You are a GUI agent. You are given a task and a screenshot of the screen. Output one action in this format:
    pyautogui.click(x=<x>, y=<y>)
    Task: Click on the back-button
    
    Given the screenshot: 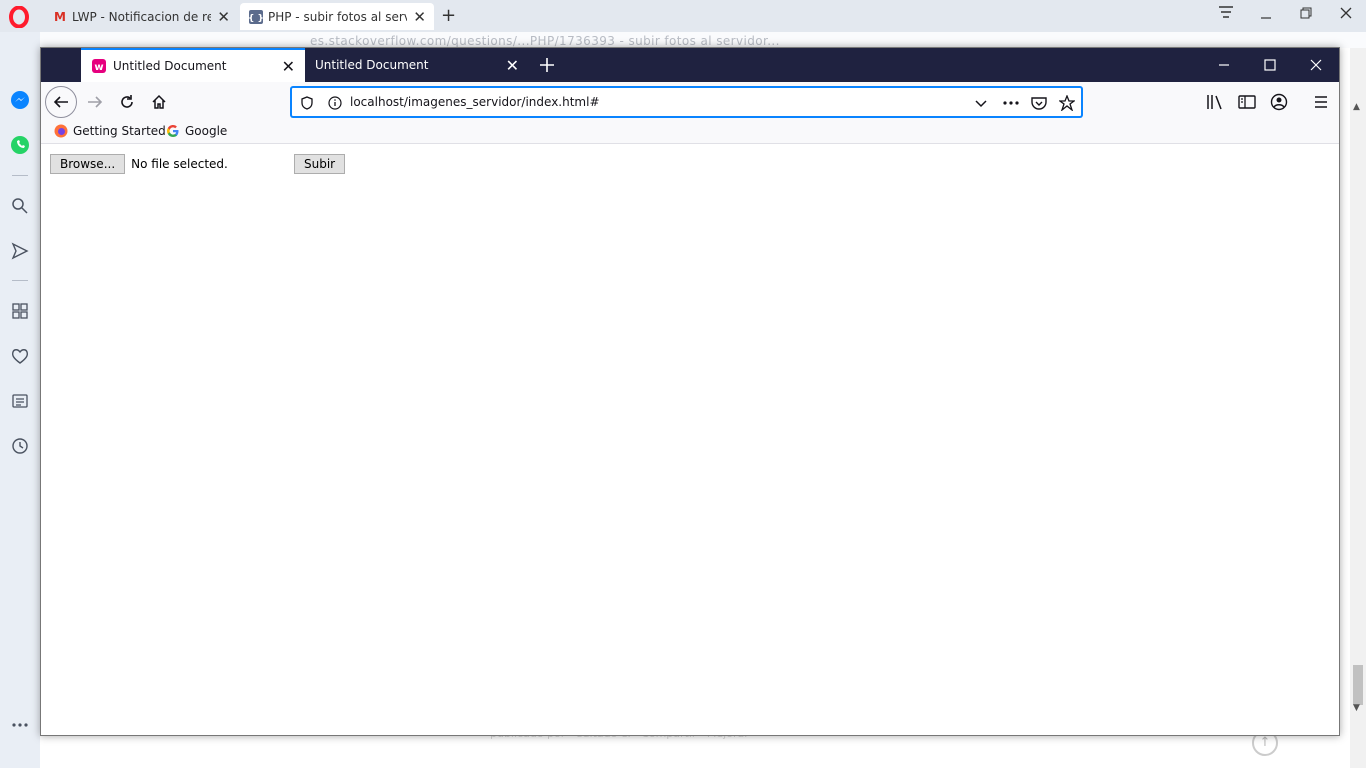 What is the action you would take?
    pyautogui.click(x=61, y=102)
    